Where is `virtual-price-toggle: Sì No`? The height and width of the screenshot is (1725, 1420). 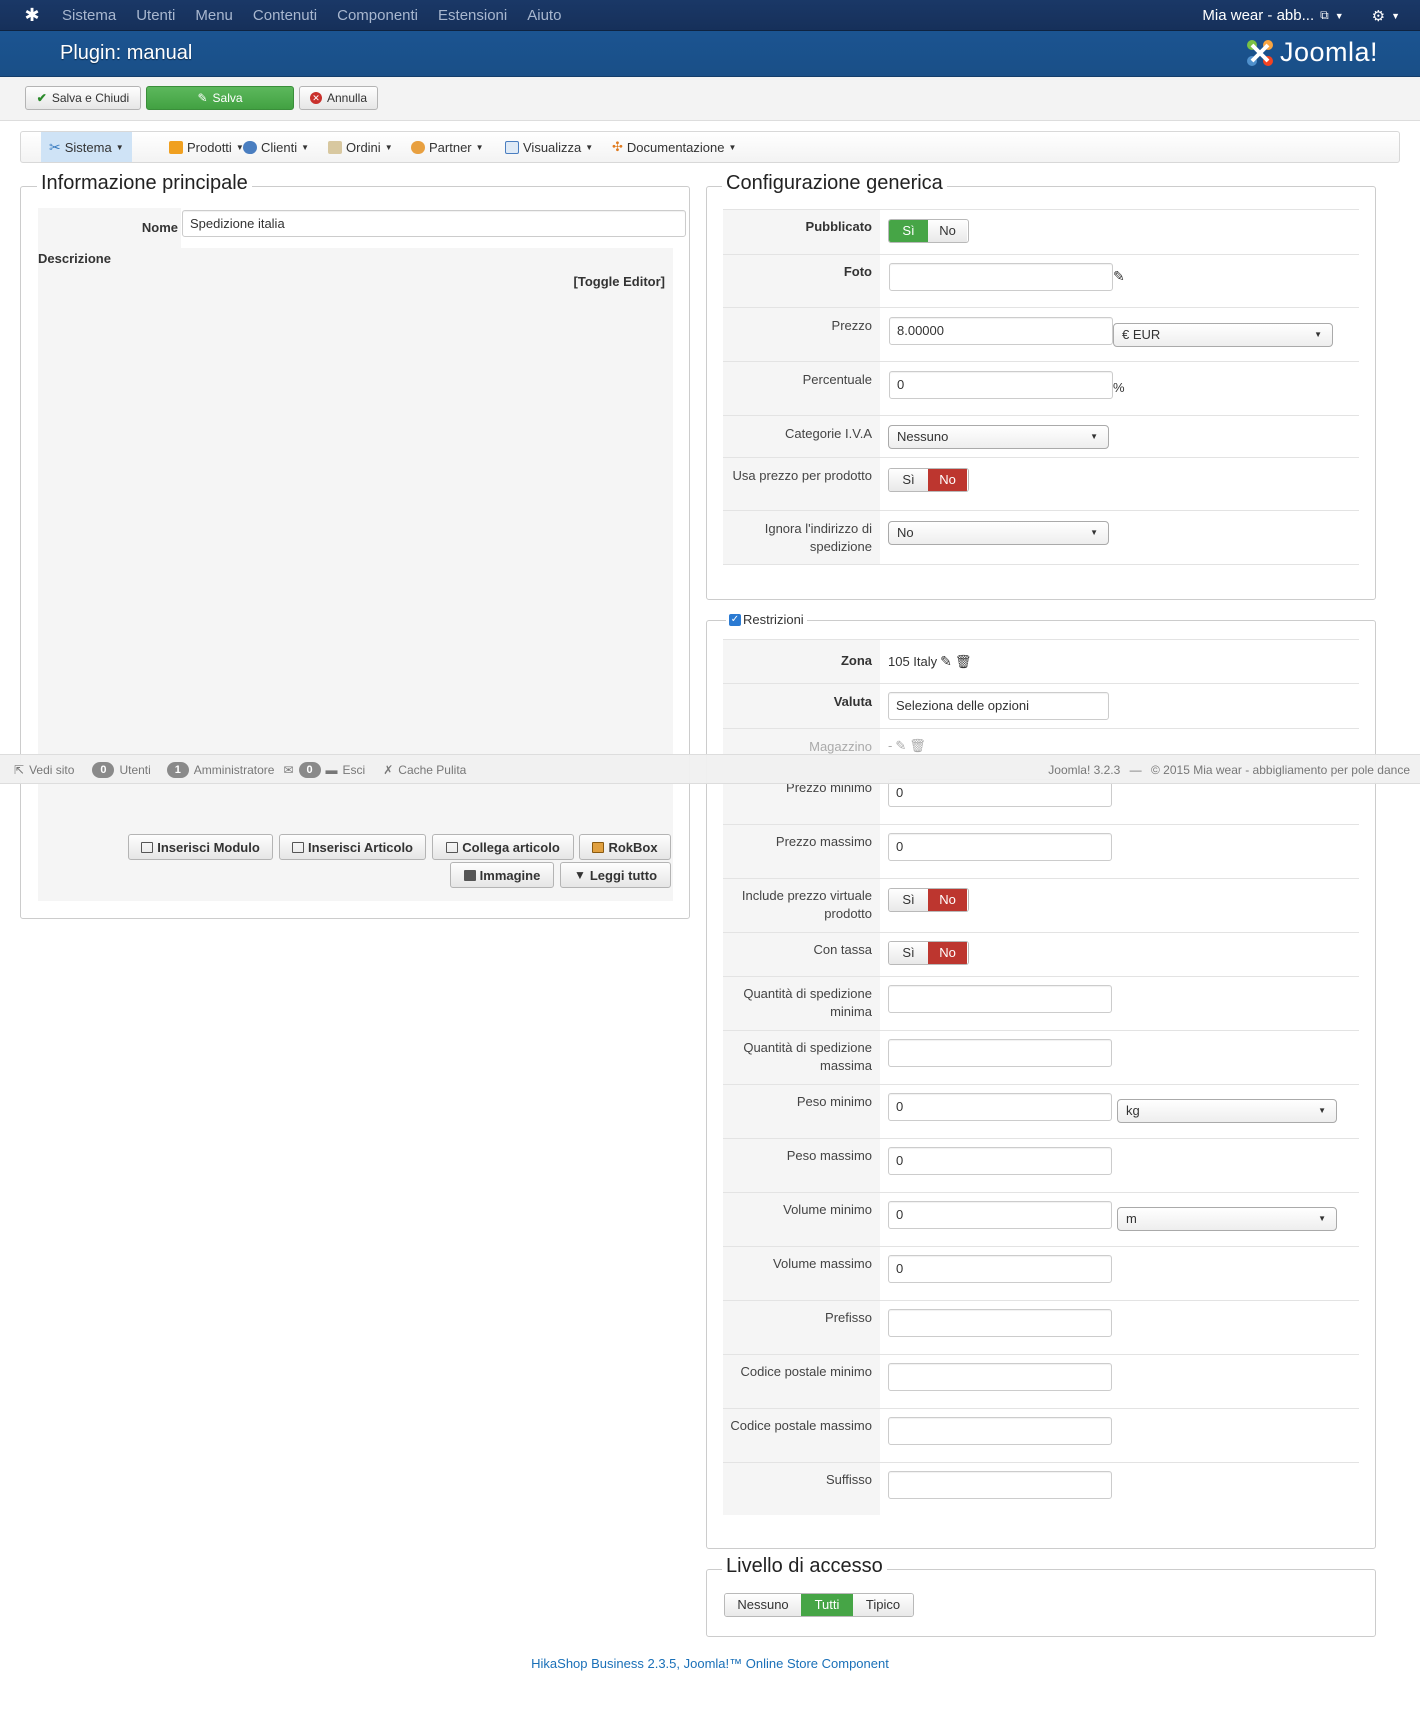
virtual-price-toggle: Sì No is located at coordinates (928, 900).